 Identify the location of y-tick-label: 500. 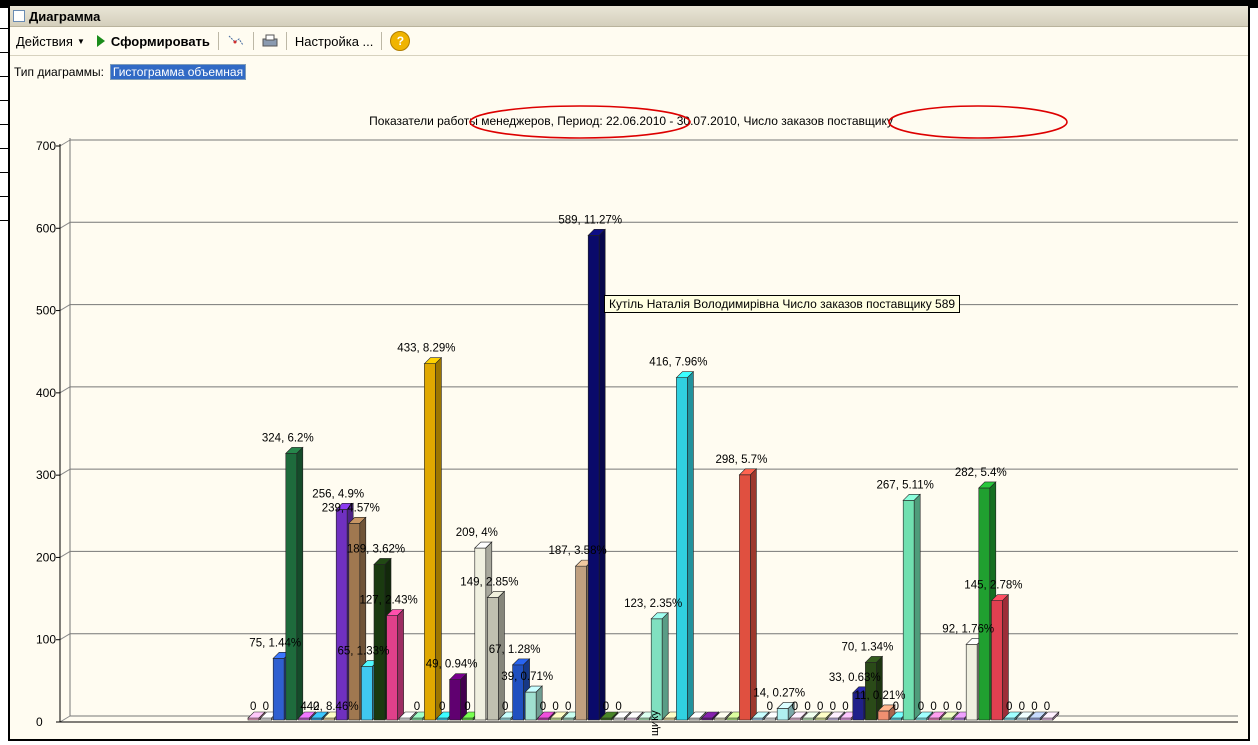
(46, 311).